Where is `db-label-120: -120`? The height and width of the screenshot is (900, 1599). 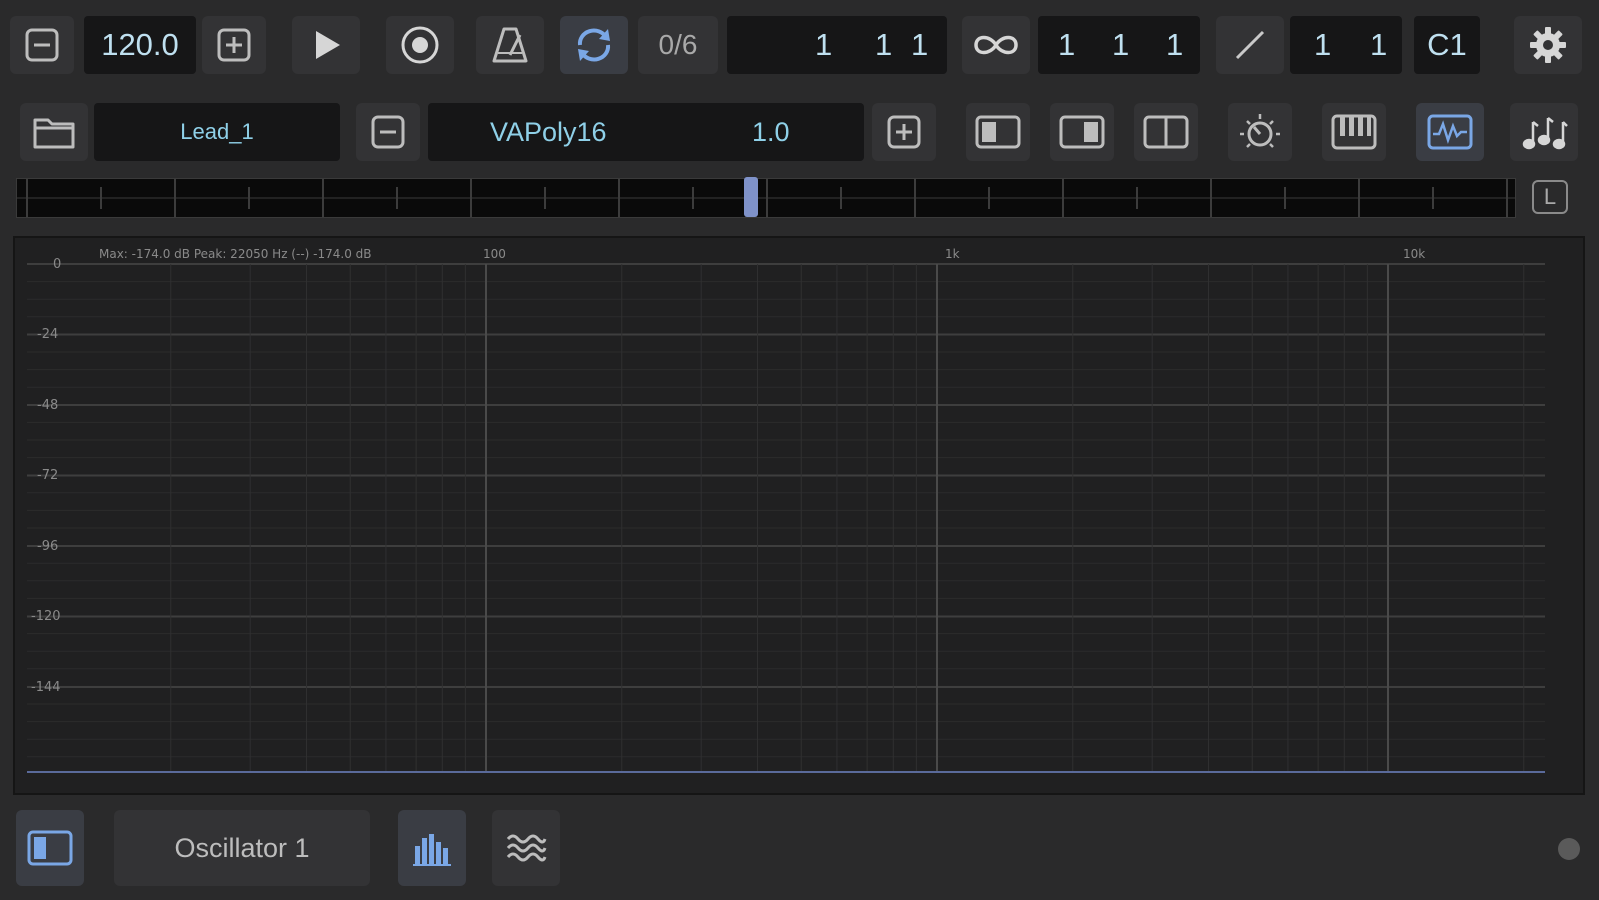 db-label-120: -120 is located at coordinates (46, 616).